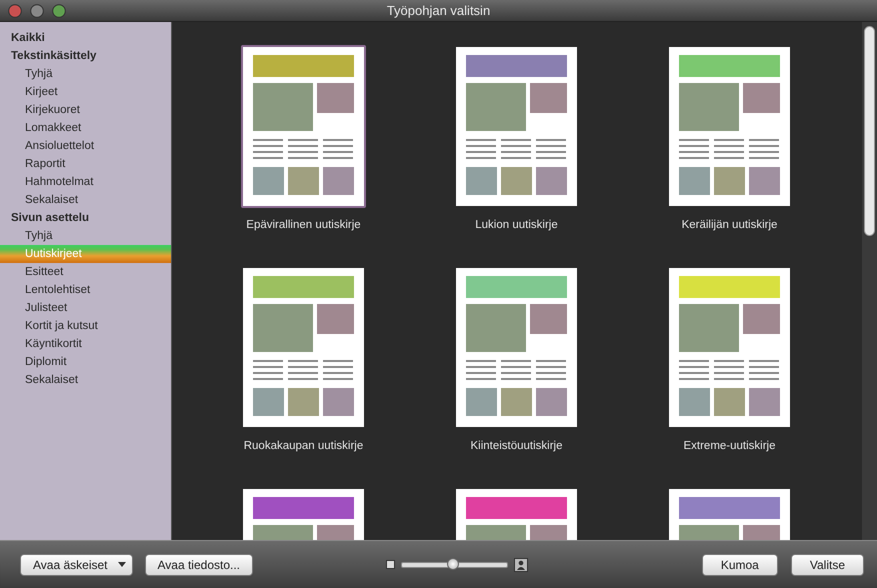 This screenshot has width=877, height=588. I want to click on template-caption: Extreme-uutiskirje, so click(729, 446).